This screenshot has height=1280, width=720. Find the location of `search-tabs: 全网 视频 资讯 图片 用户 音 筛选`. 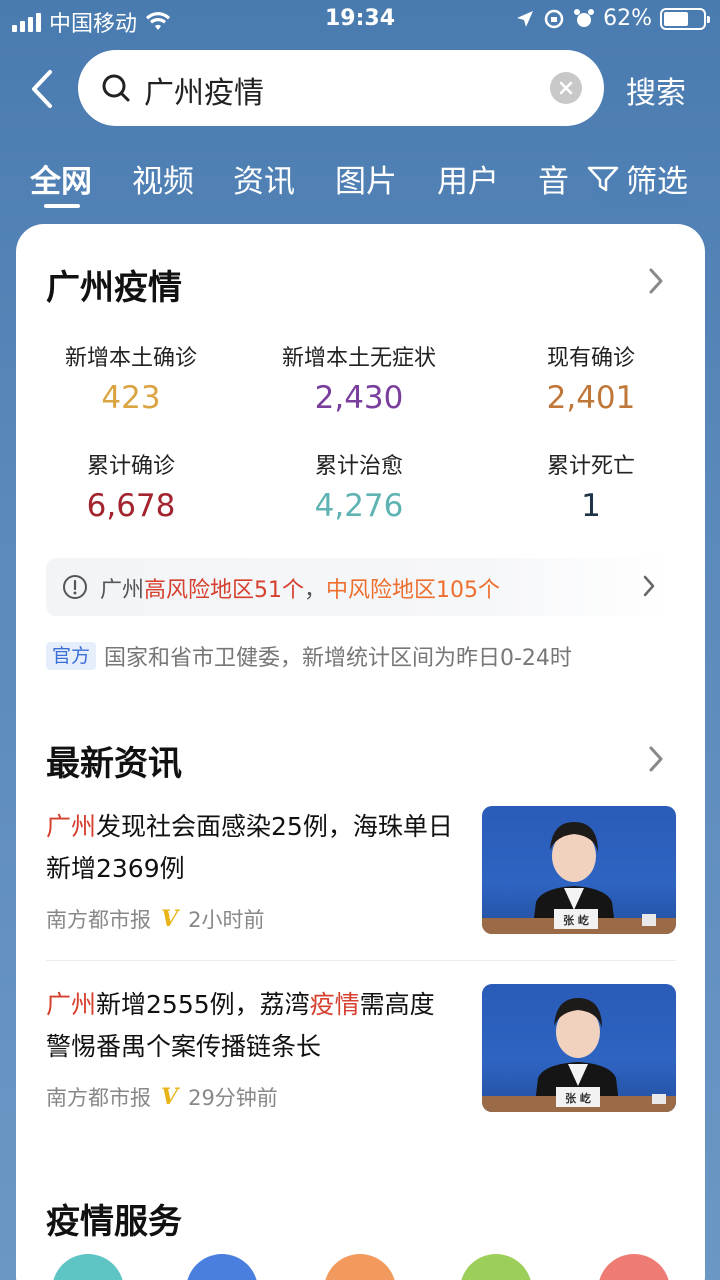

search-tabs: 全网 视频 资讯 图片 用户 音 筛选 is located at coordinates (360, 186).